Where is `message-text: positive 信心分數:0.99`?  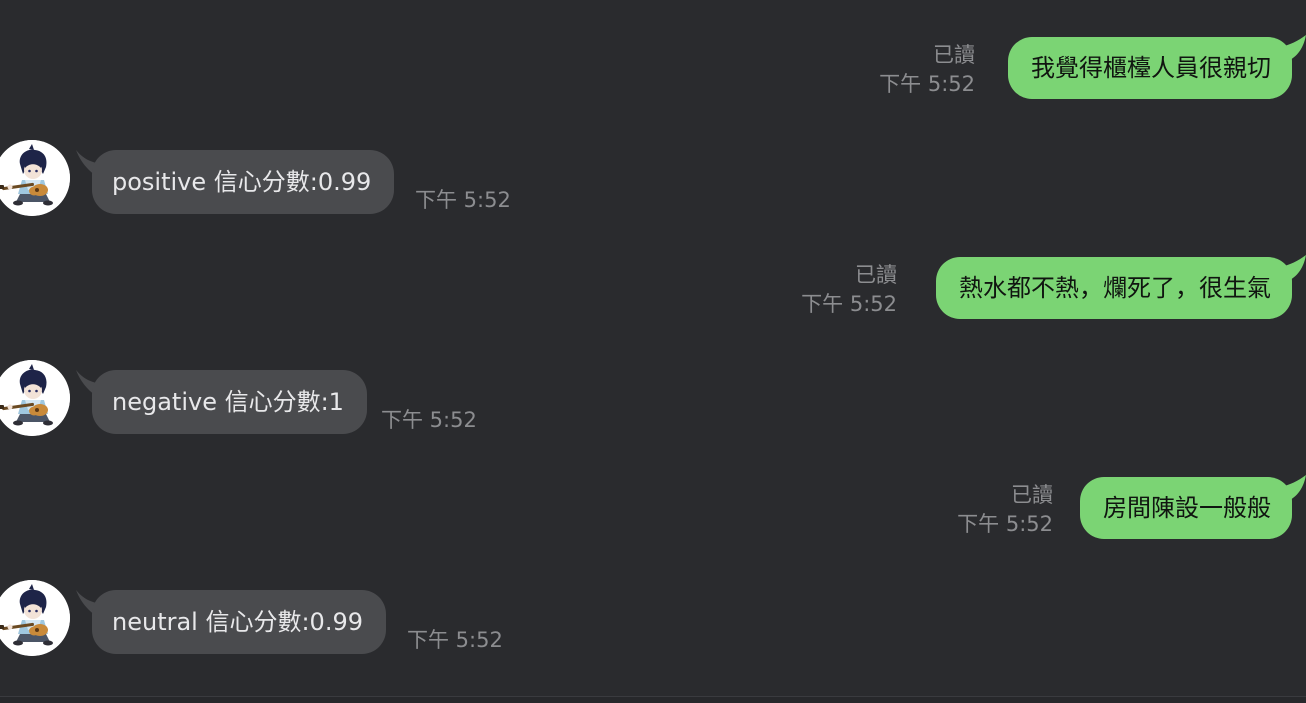 message-text: positive 信心分數:0.99 is located at coordinates (242, 182).